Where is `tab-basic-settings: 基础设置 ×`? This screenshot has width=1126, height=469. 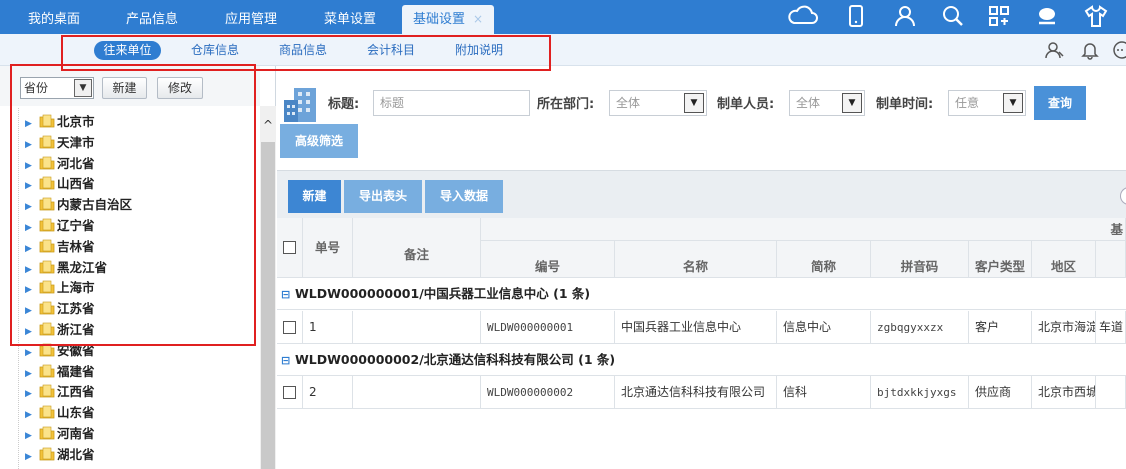
tab-basic-settings: 基础设置 × is located at coordinates (448, 19).